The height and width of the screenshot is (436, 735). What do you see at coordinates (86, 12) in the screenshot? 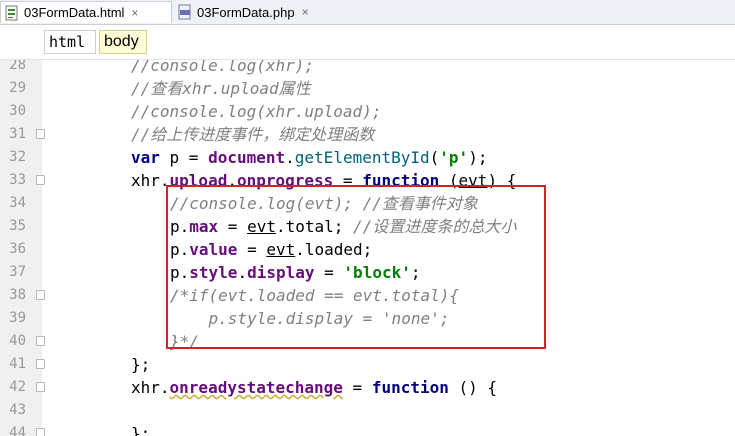
I see `tab-03formdata-html: 03FormData.html ×` at bounding box center [86, 12].